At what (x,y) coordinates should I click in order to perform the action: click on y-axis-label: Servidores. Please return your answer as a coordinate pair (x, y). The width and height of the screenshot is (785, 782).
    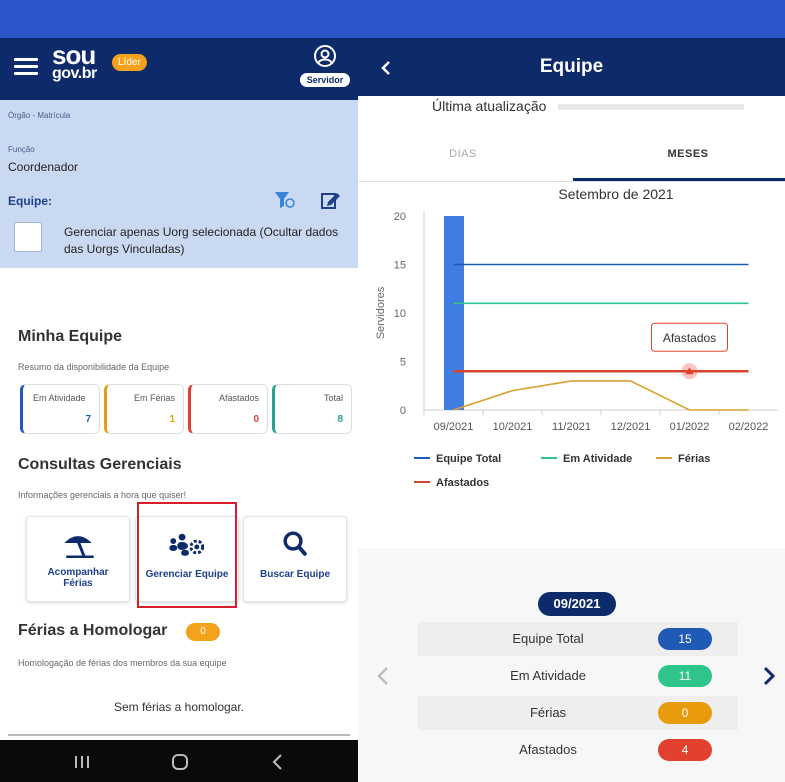
    Looking at the image, I should click on (381, 312).